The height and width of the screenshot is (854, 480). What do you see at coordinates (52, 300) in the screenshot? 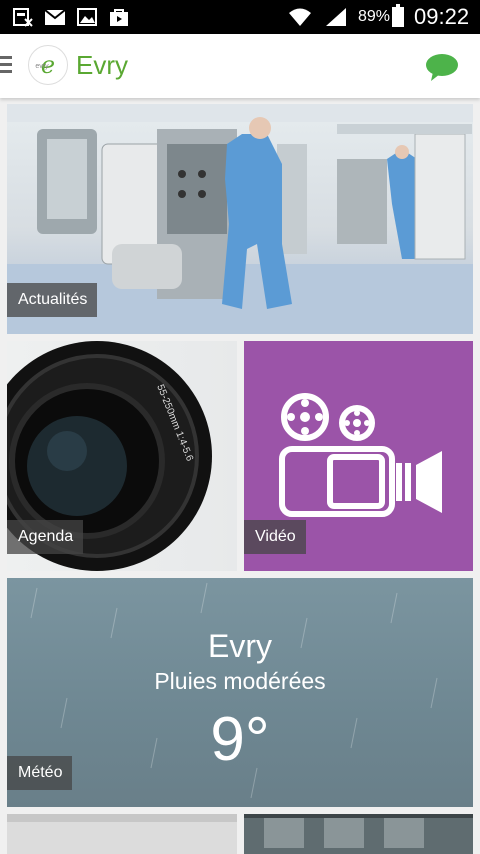
I see `news-label: Actualités` at bounding box center [52, 300].